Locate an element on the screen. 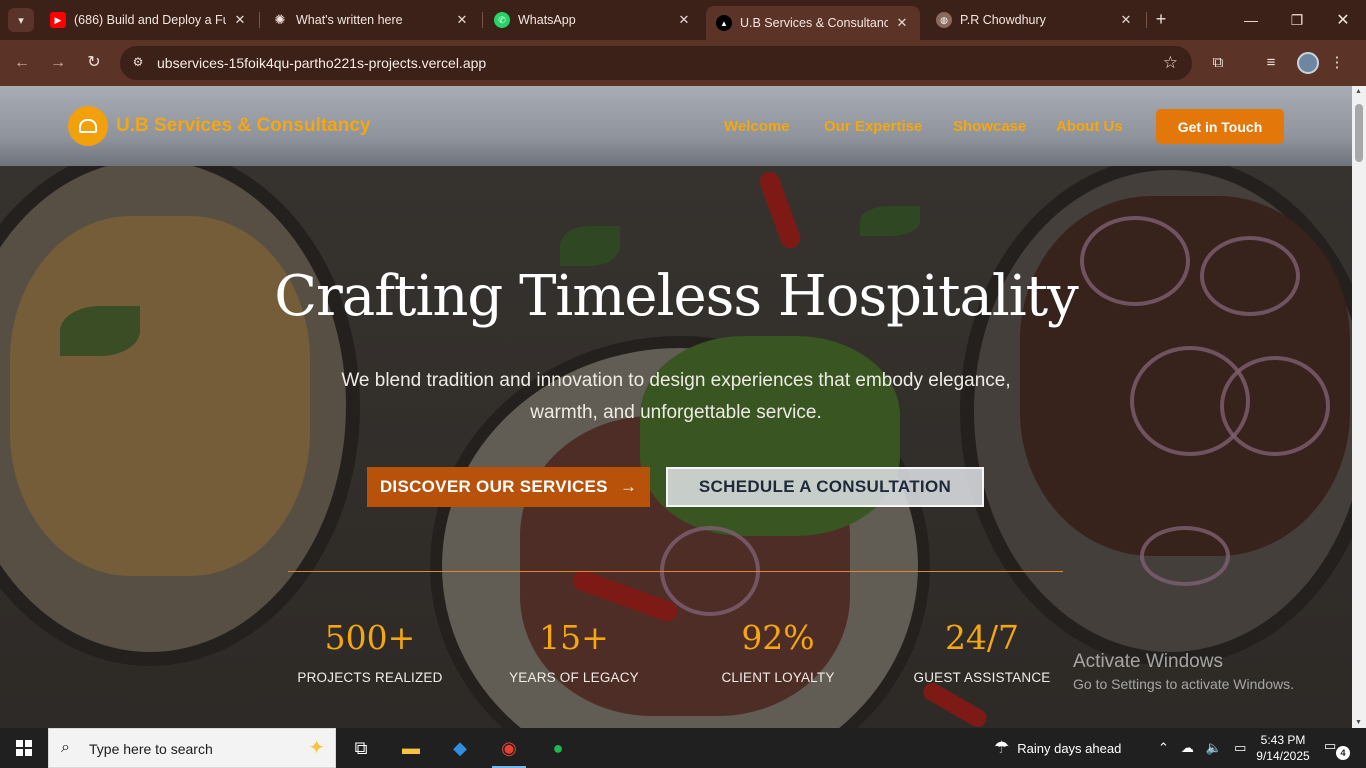  system-clock: 5:43 PM 9/14/2025 is located at coordinates (1283, 748).